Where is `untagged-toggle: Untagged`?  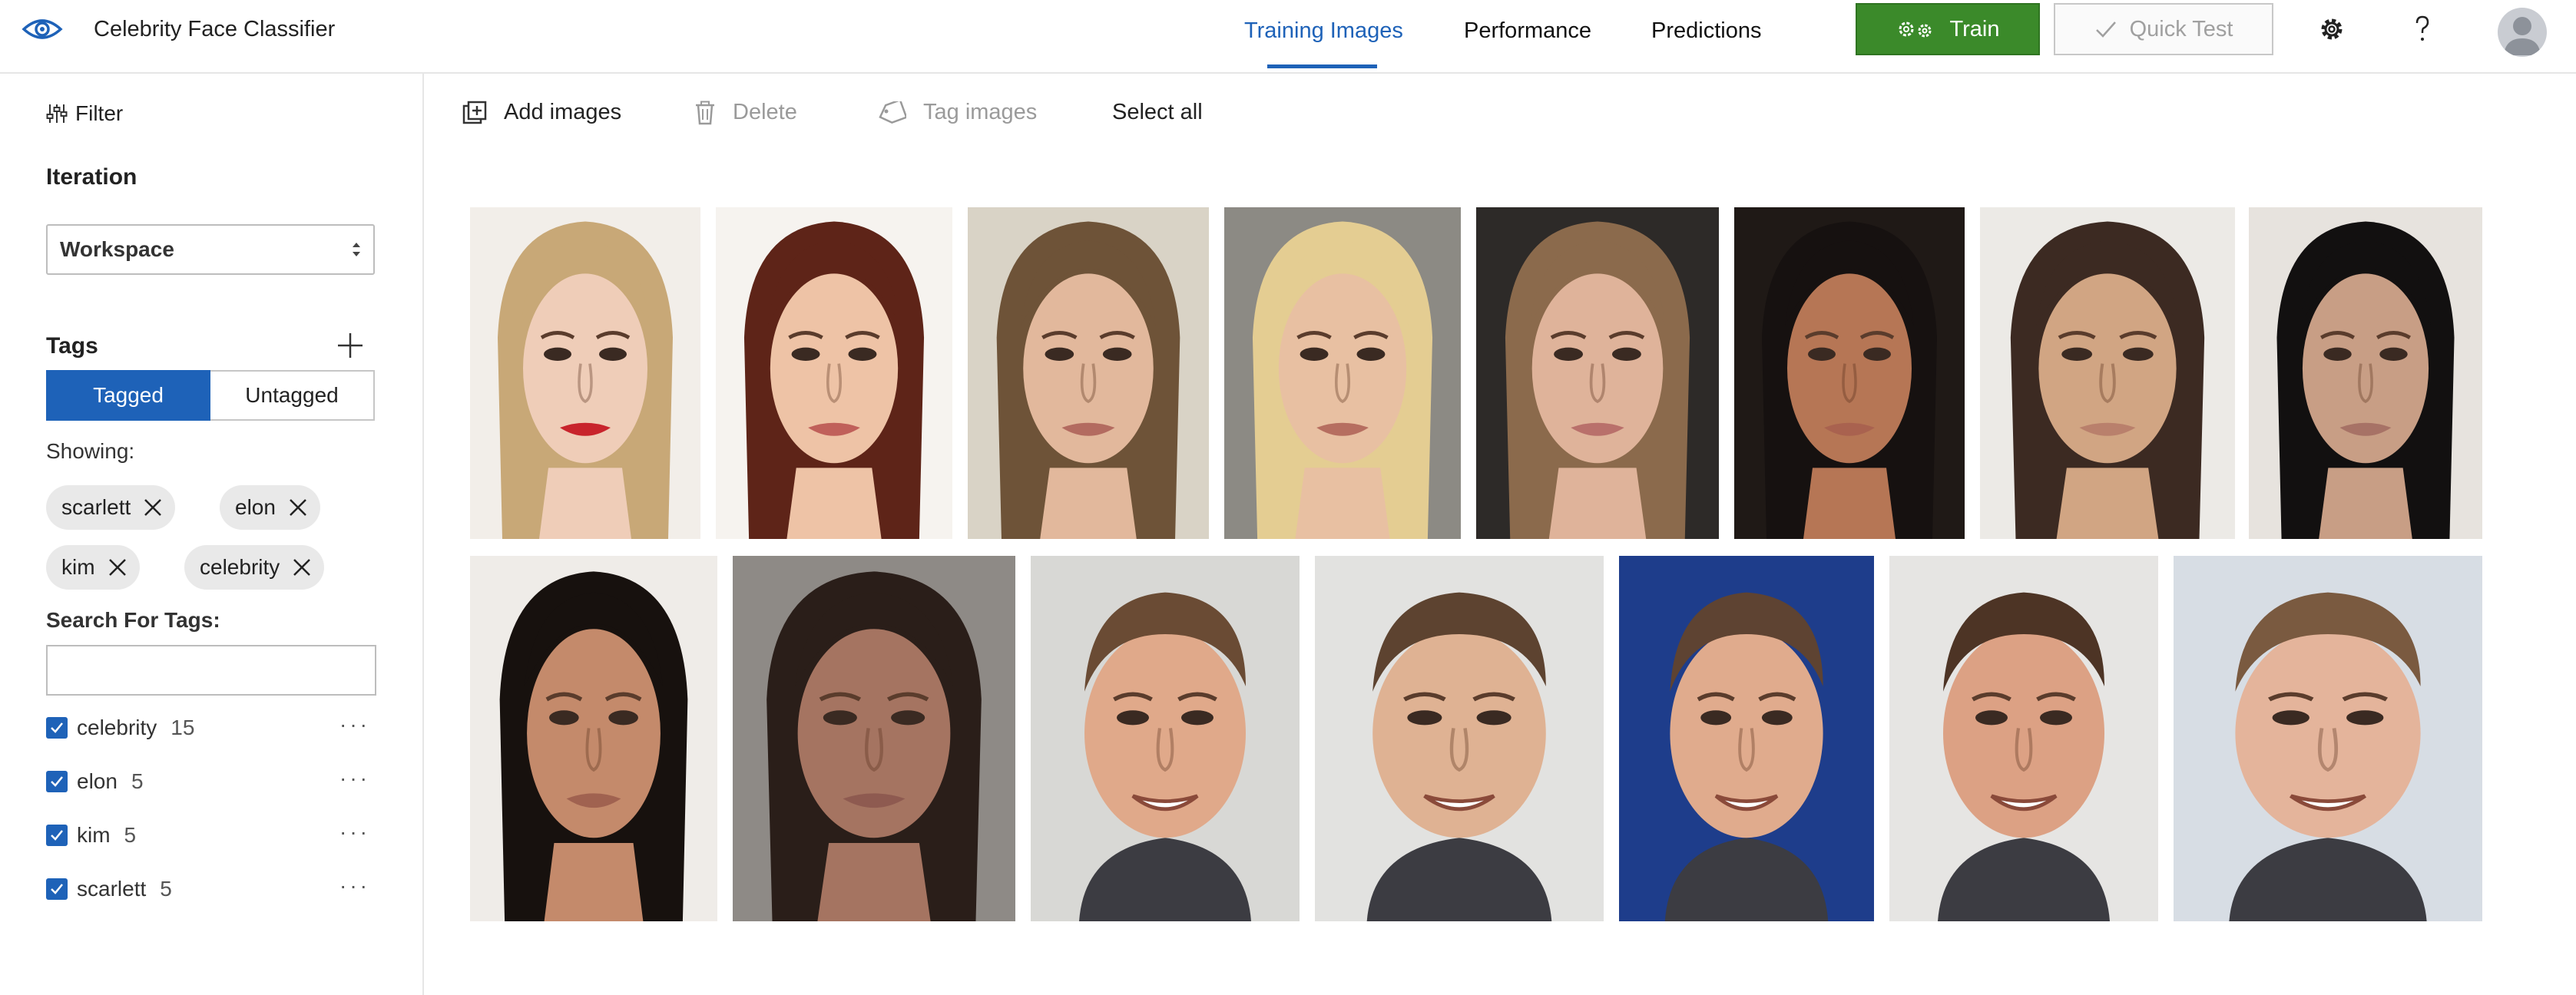 untagged-toggle: Untagged is located at coordinates (293, 395).